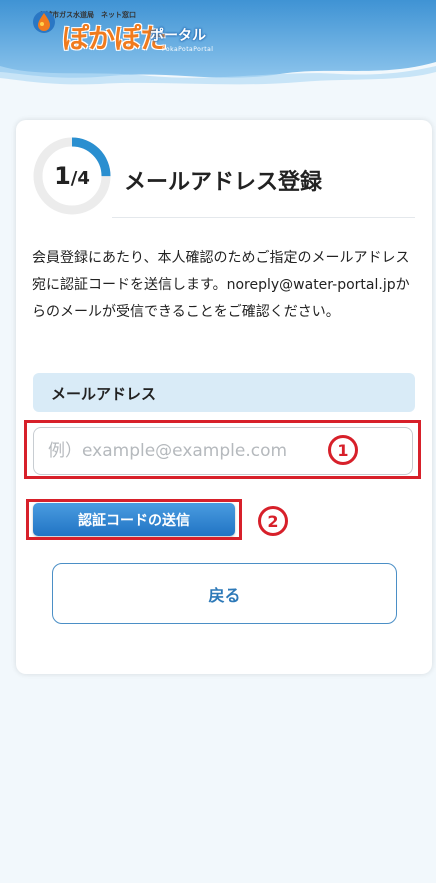 Image resolution: width=436 pixels, height=883 pixels. I want to click on back-button: 戻る, so click(224, 593).